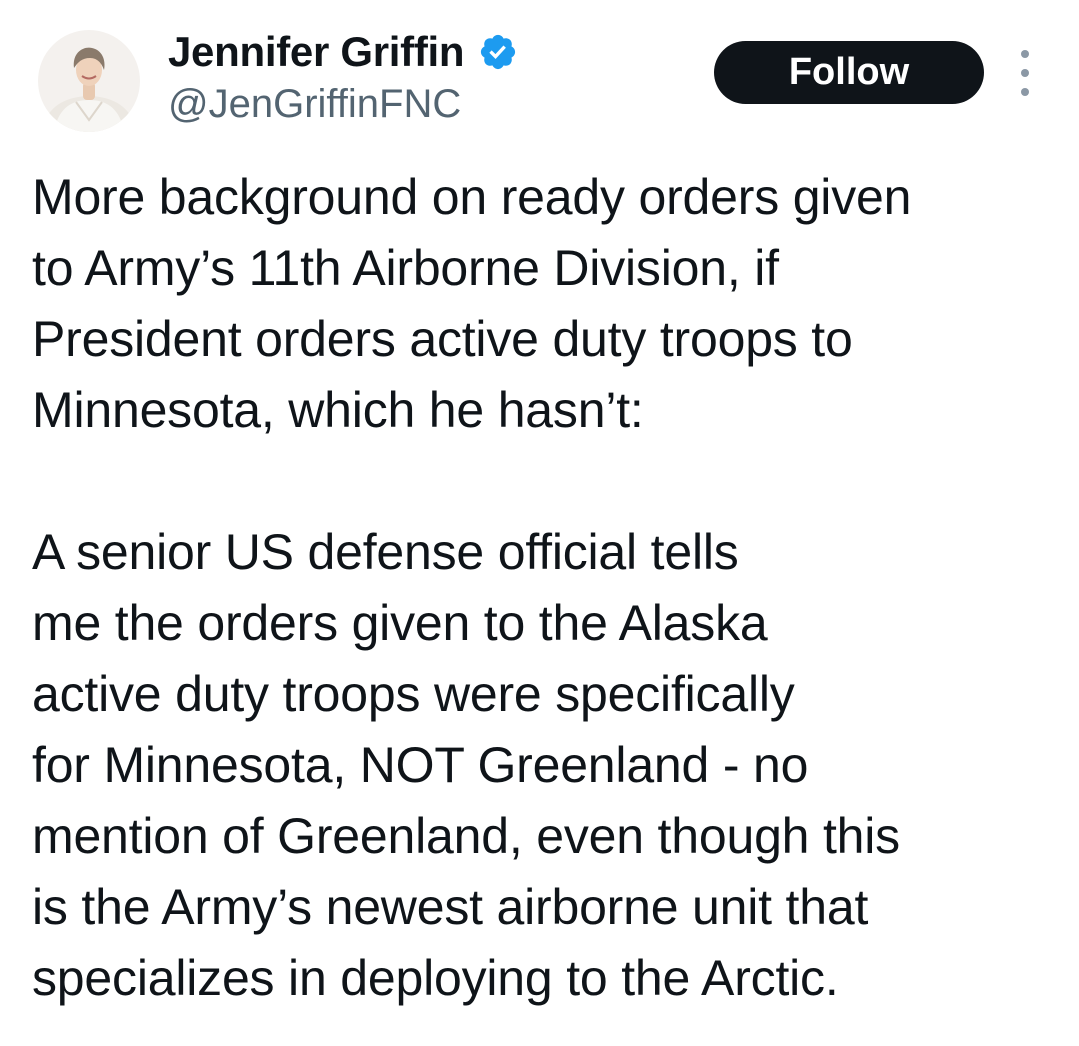 The width and height of the screenshot is (1079, 1046). What do you see at coordinates (314, 104) in the screenshot?
I see `author-handle: @JenGriffinFNC` at bounding box center [314, 104].